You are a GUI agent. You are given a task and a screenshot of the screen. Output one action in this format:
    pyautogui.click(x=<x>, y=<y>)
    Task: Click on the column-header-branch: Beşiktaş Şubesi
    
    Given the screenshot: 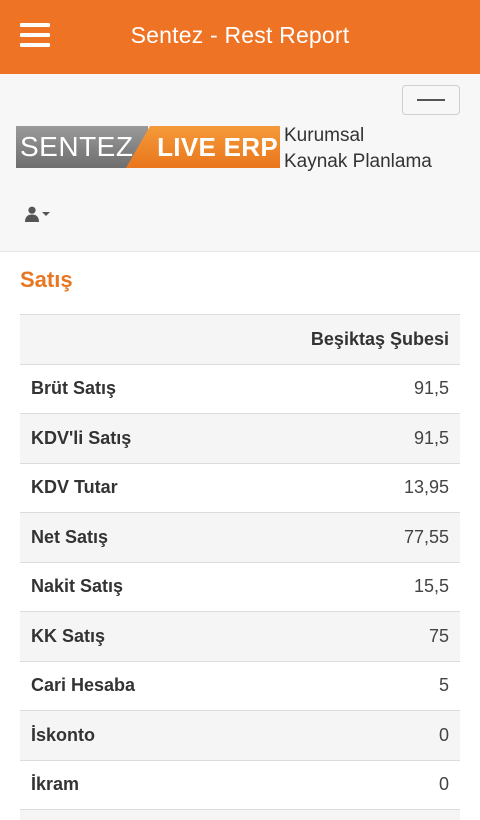 What is the action you would take?
    pyautogui.click(x=379, y=338)
    